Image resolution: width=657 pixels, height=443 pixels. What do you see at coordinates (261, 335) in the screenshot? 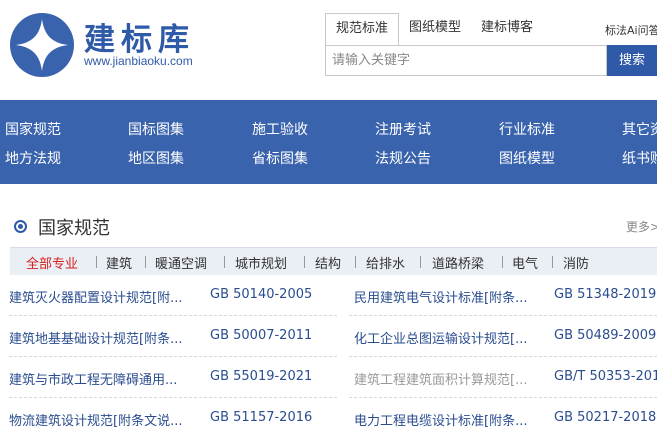
I see `standard-code: GB 50007-2011` at bounding box center [261, 335].